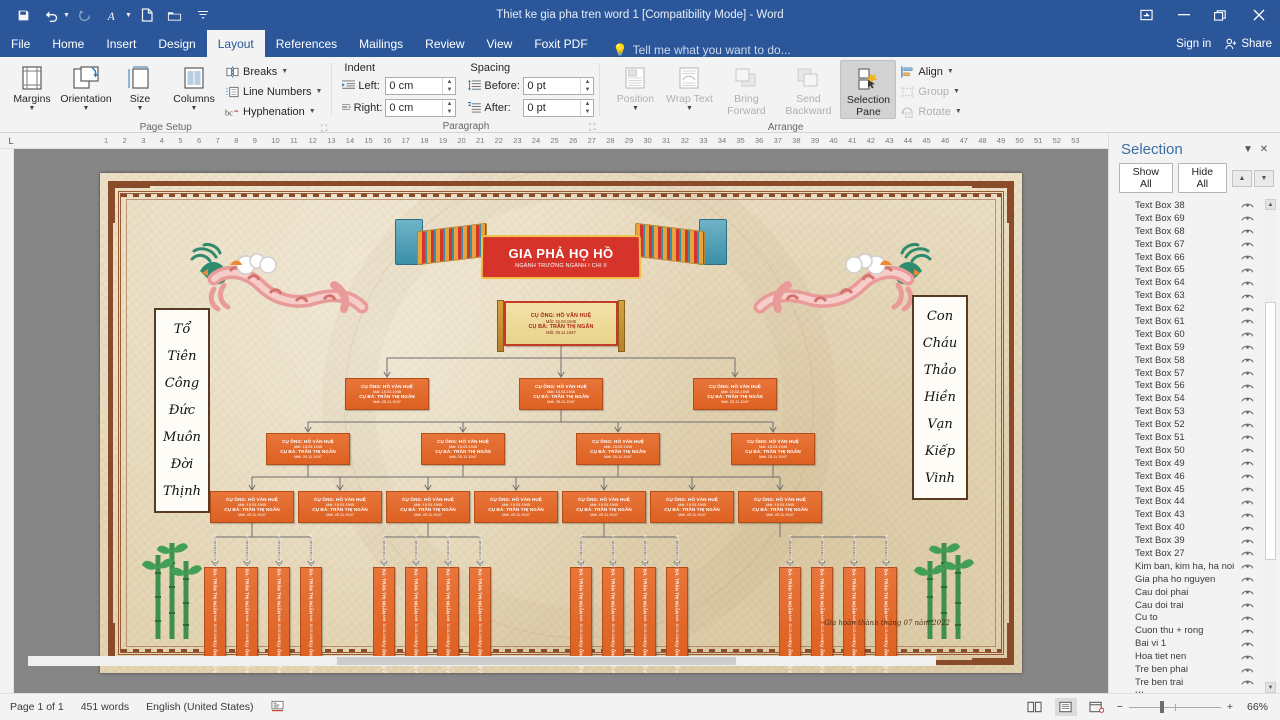  Describe the element at coordinates (147, 15) in the screenshot. I see `new-document-icon` at that location.